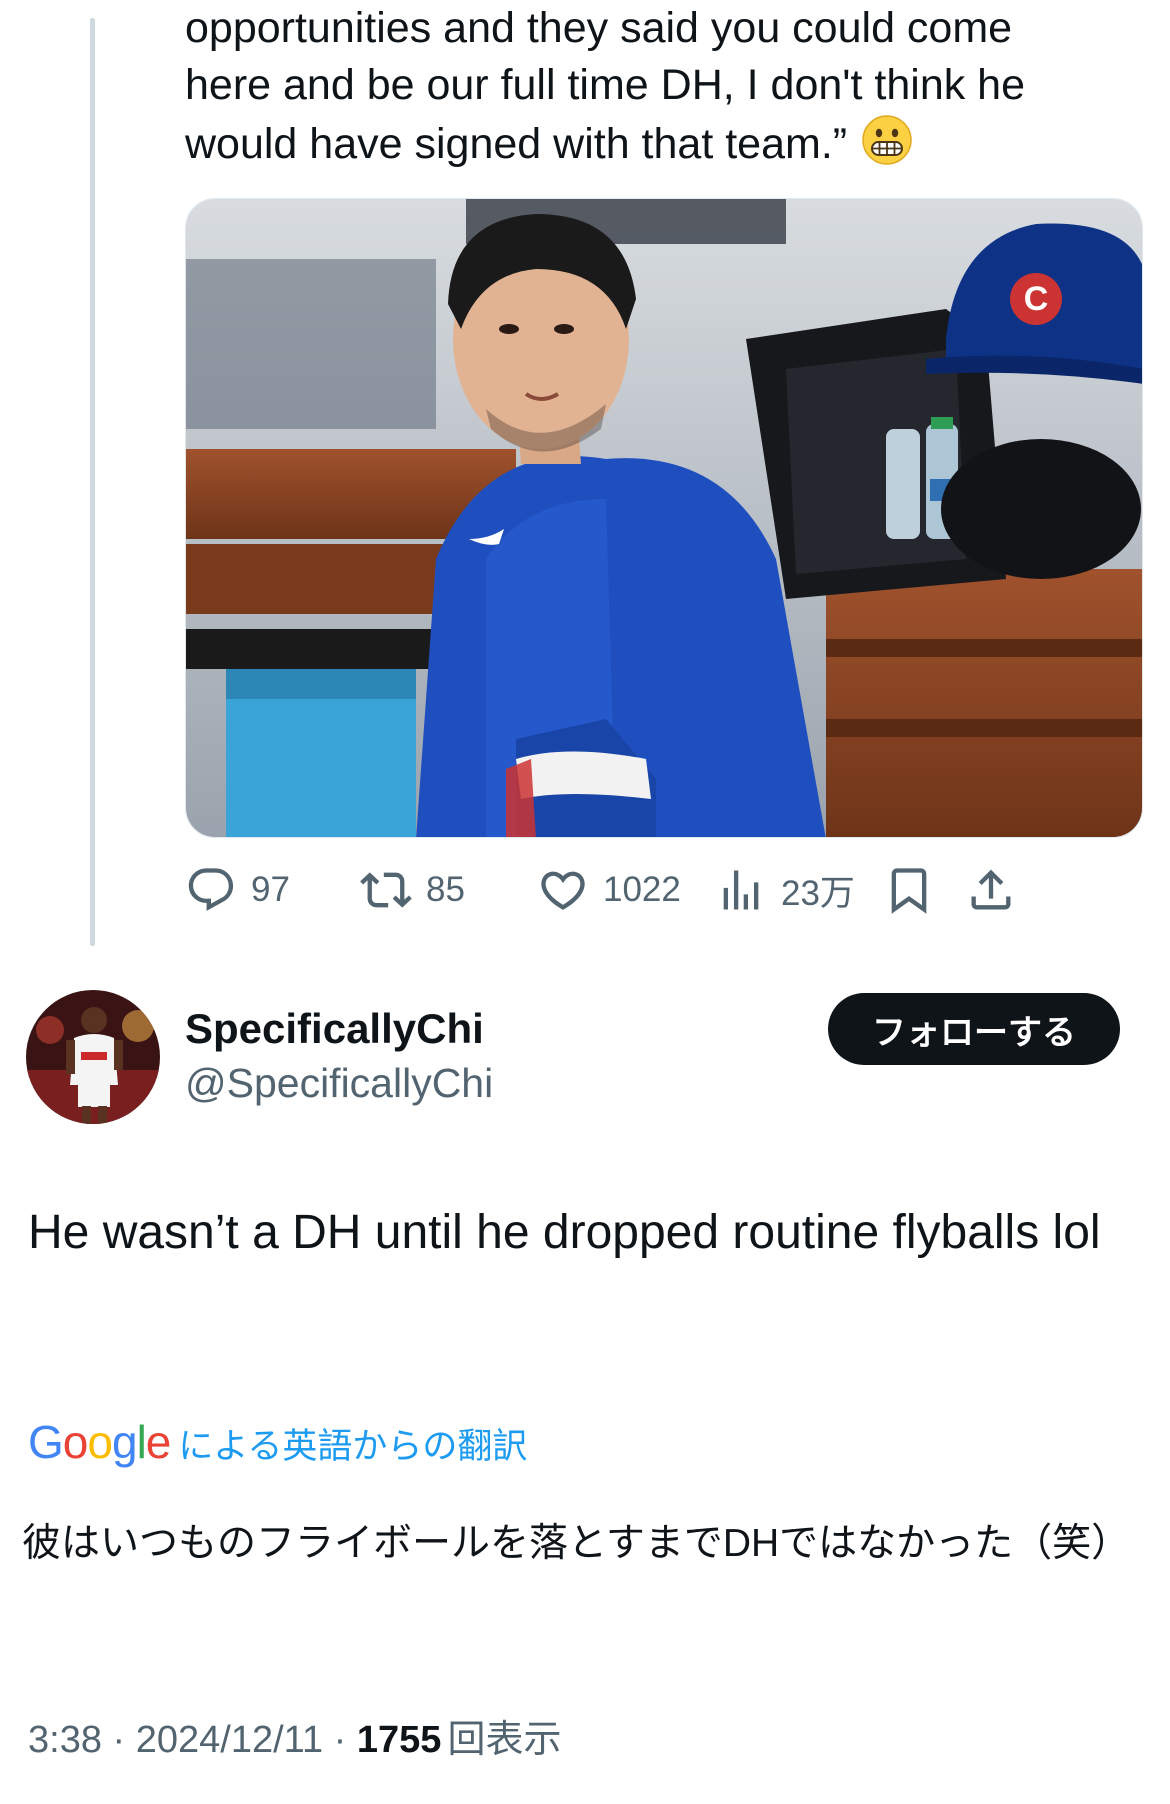  What do you see at coordinates (334, 1029) in the screenshot?
I see `display-name: SpecificallyChi` at bounding box center [334, 1029].